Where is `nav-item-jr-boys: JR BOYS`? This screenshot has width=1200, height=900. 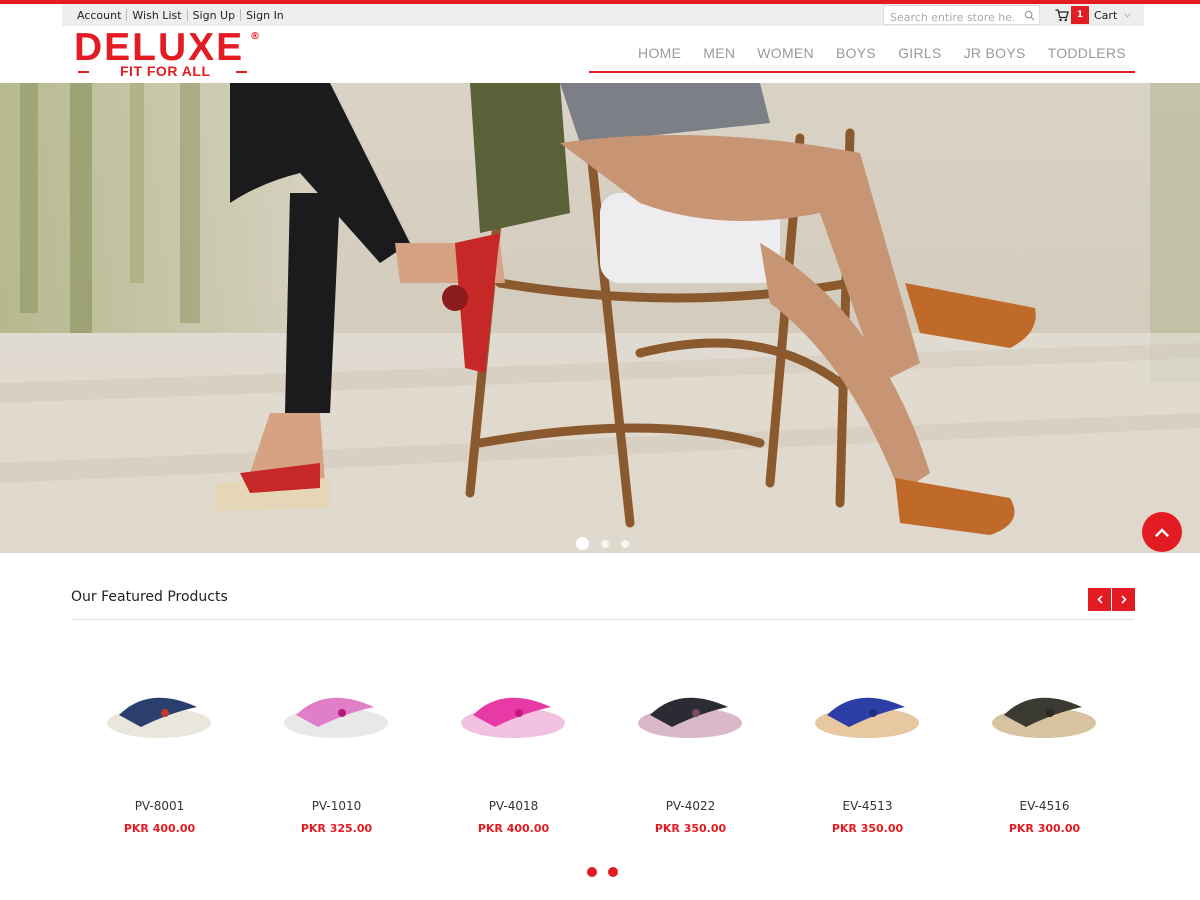 nav-item-jr-boys: JR BOYS is located at coordinates (995, 58).